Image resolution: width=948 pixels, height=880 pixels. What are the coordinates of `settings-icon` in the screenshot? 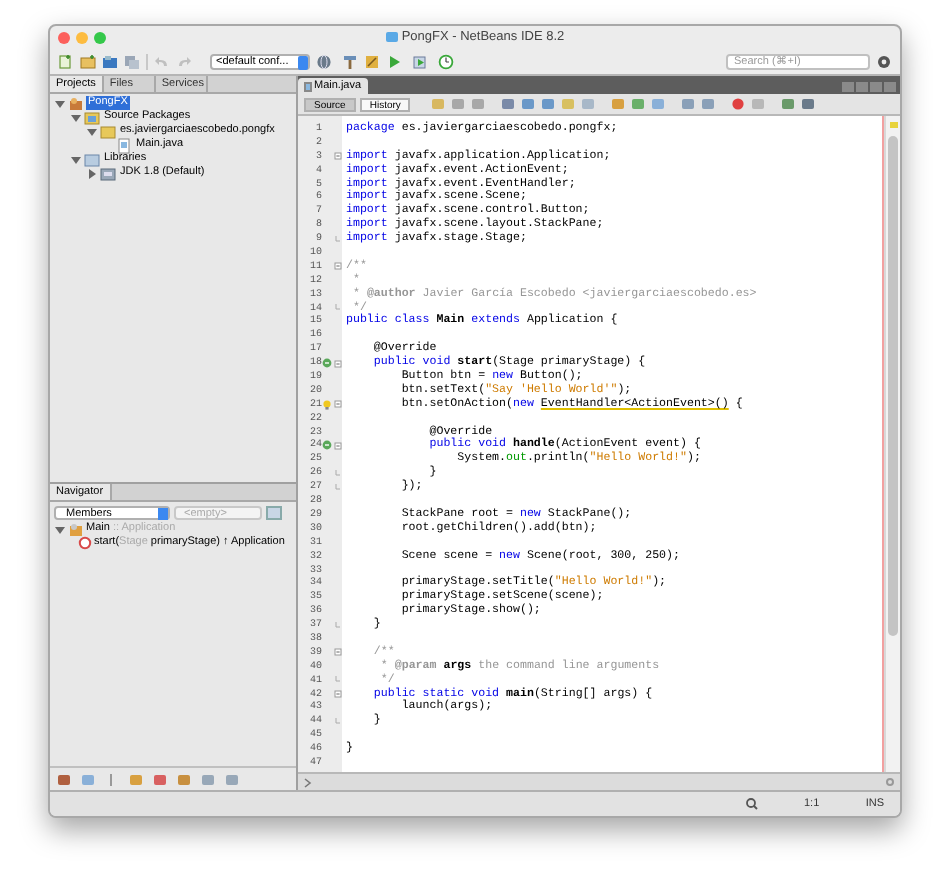 It's located at (884, 61).